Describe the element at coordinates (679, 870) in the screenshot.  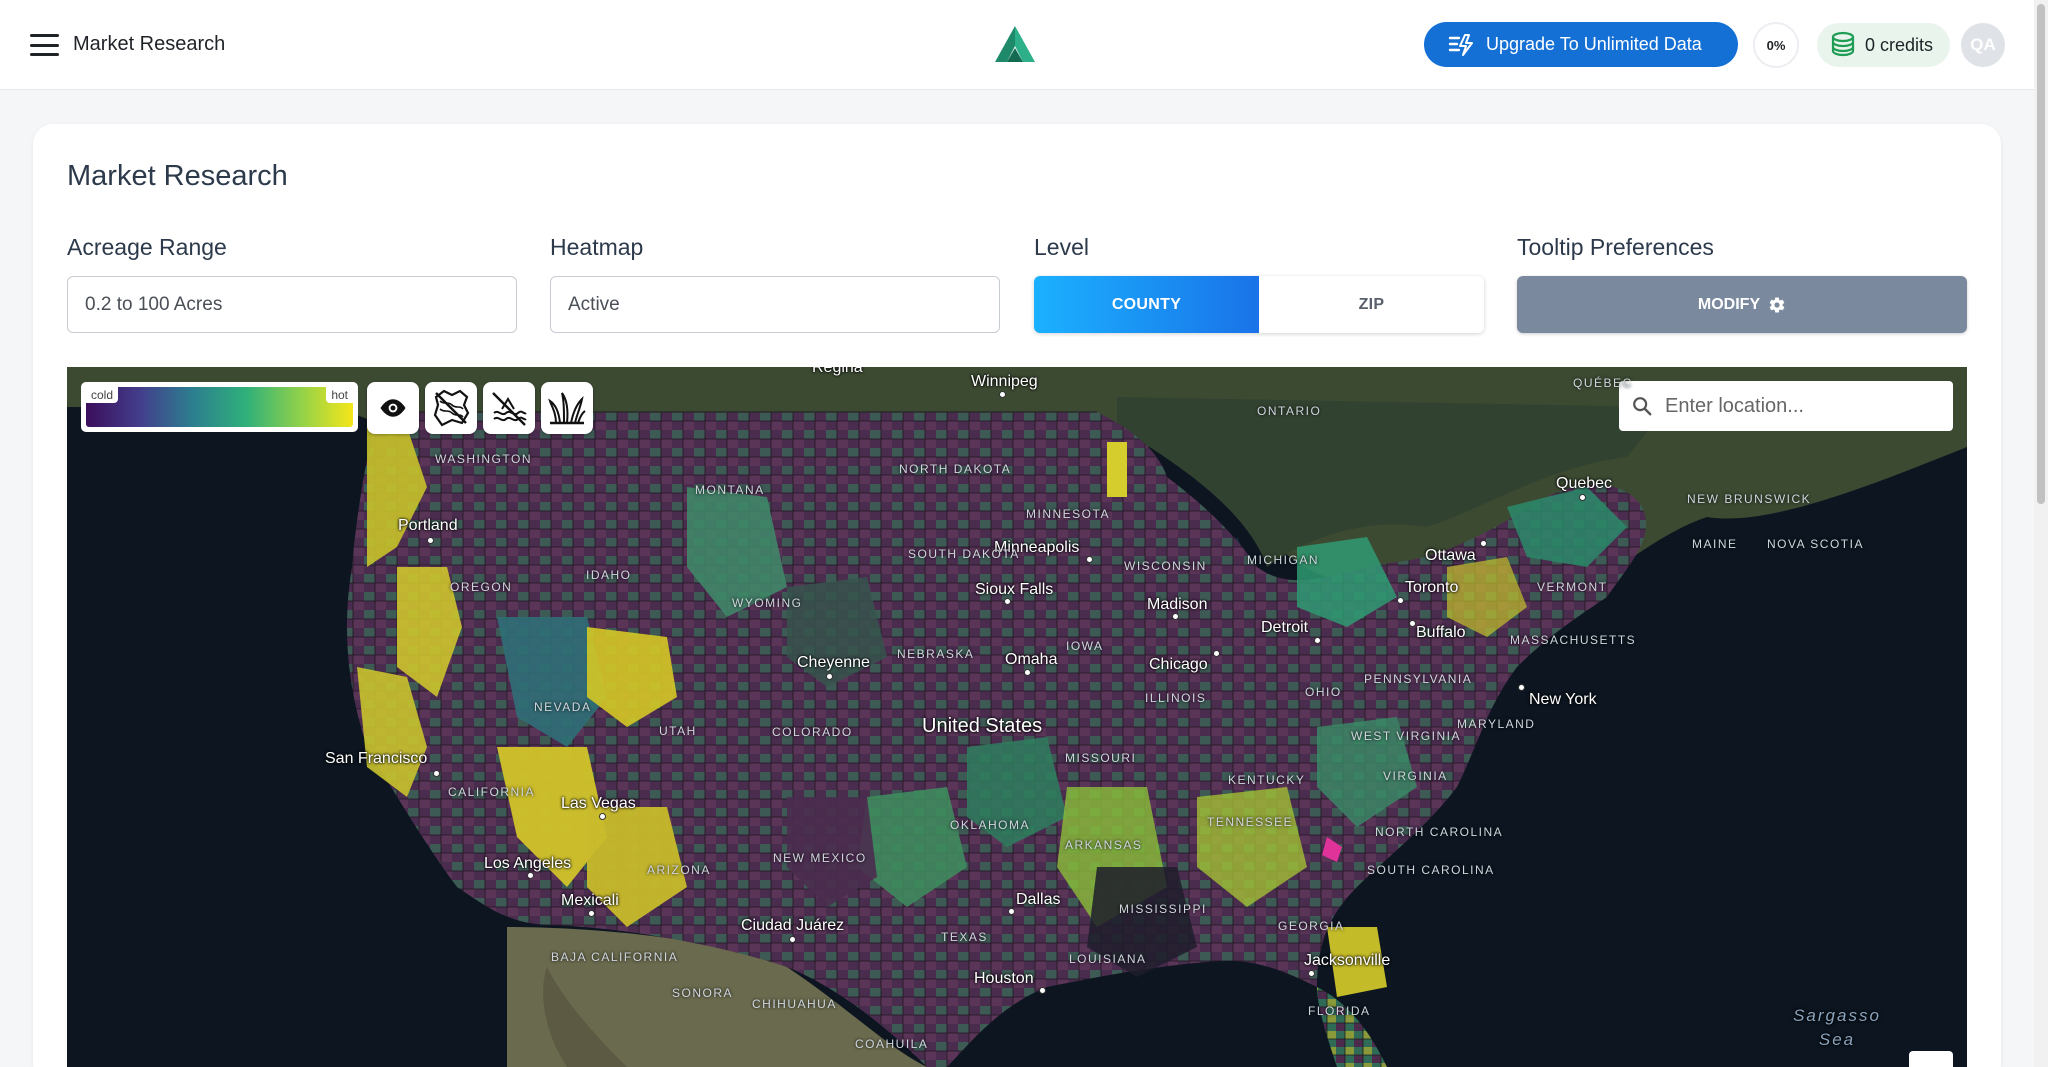
I see `region-label: ARIZONA` at that location.